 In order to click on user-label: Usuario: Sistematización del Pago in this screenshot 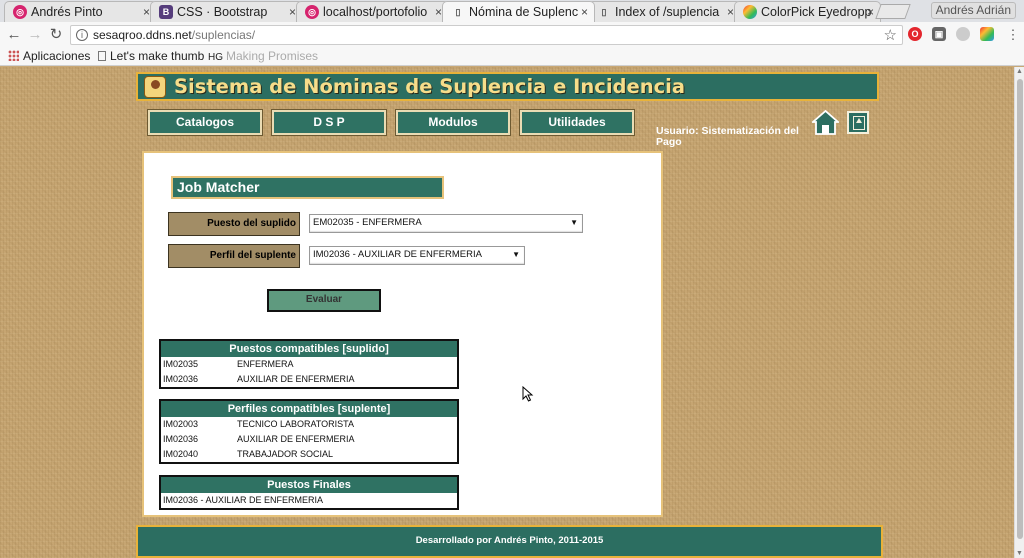, I will do `click(727, 136)`.